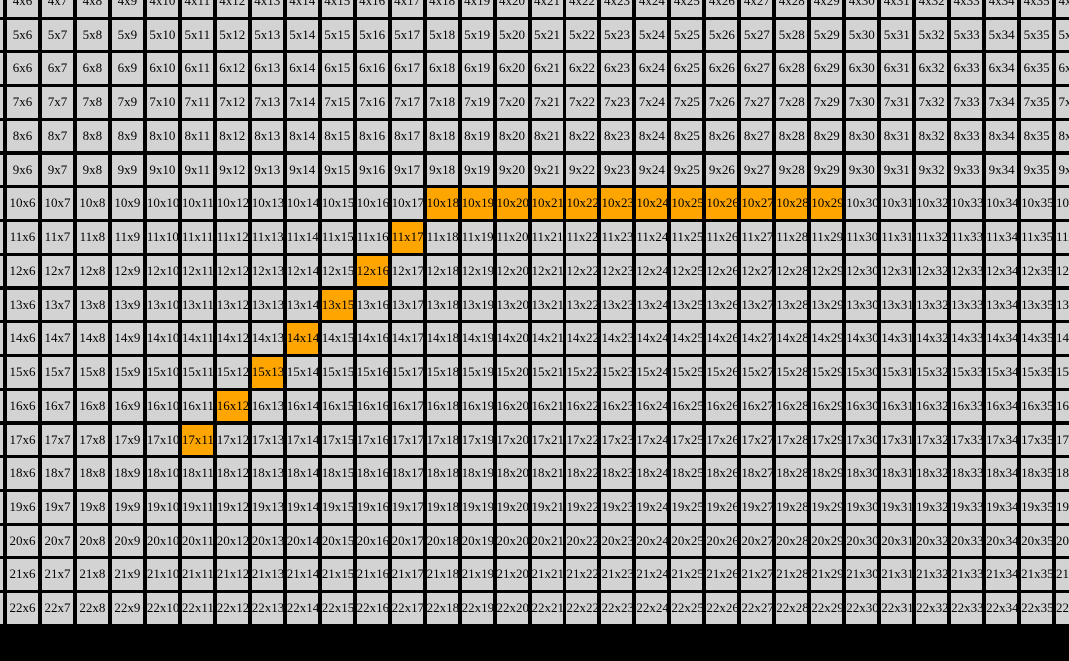 The width and height of the screenshot is (1069, 661). I want to click on grid-cell-21x8: 21x8, so click(92, 575).